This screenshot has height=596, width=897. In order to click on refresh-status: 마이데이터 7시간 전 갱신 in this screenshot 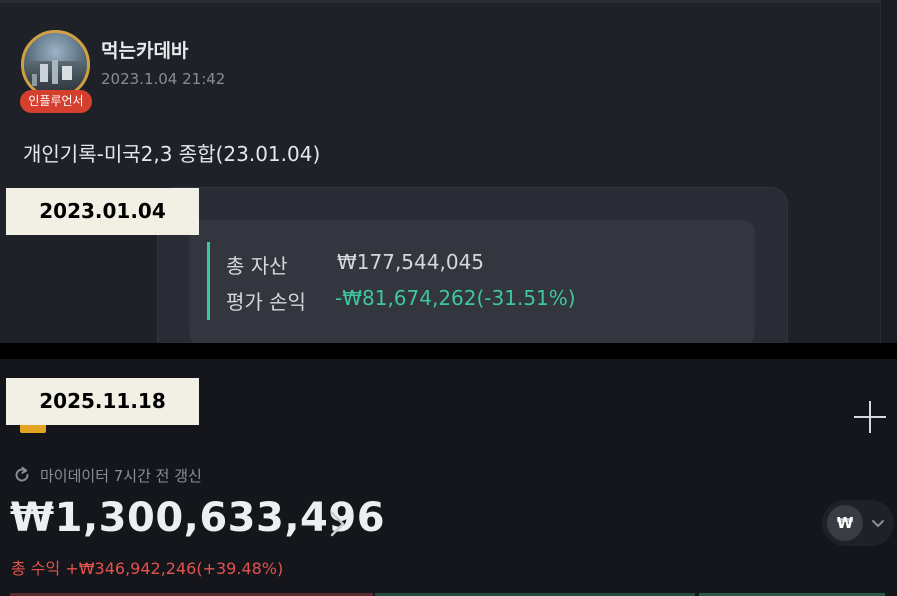, I will do `click(121, 476)`.